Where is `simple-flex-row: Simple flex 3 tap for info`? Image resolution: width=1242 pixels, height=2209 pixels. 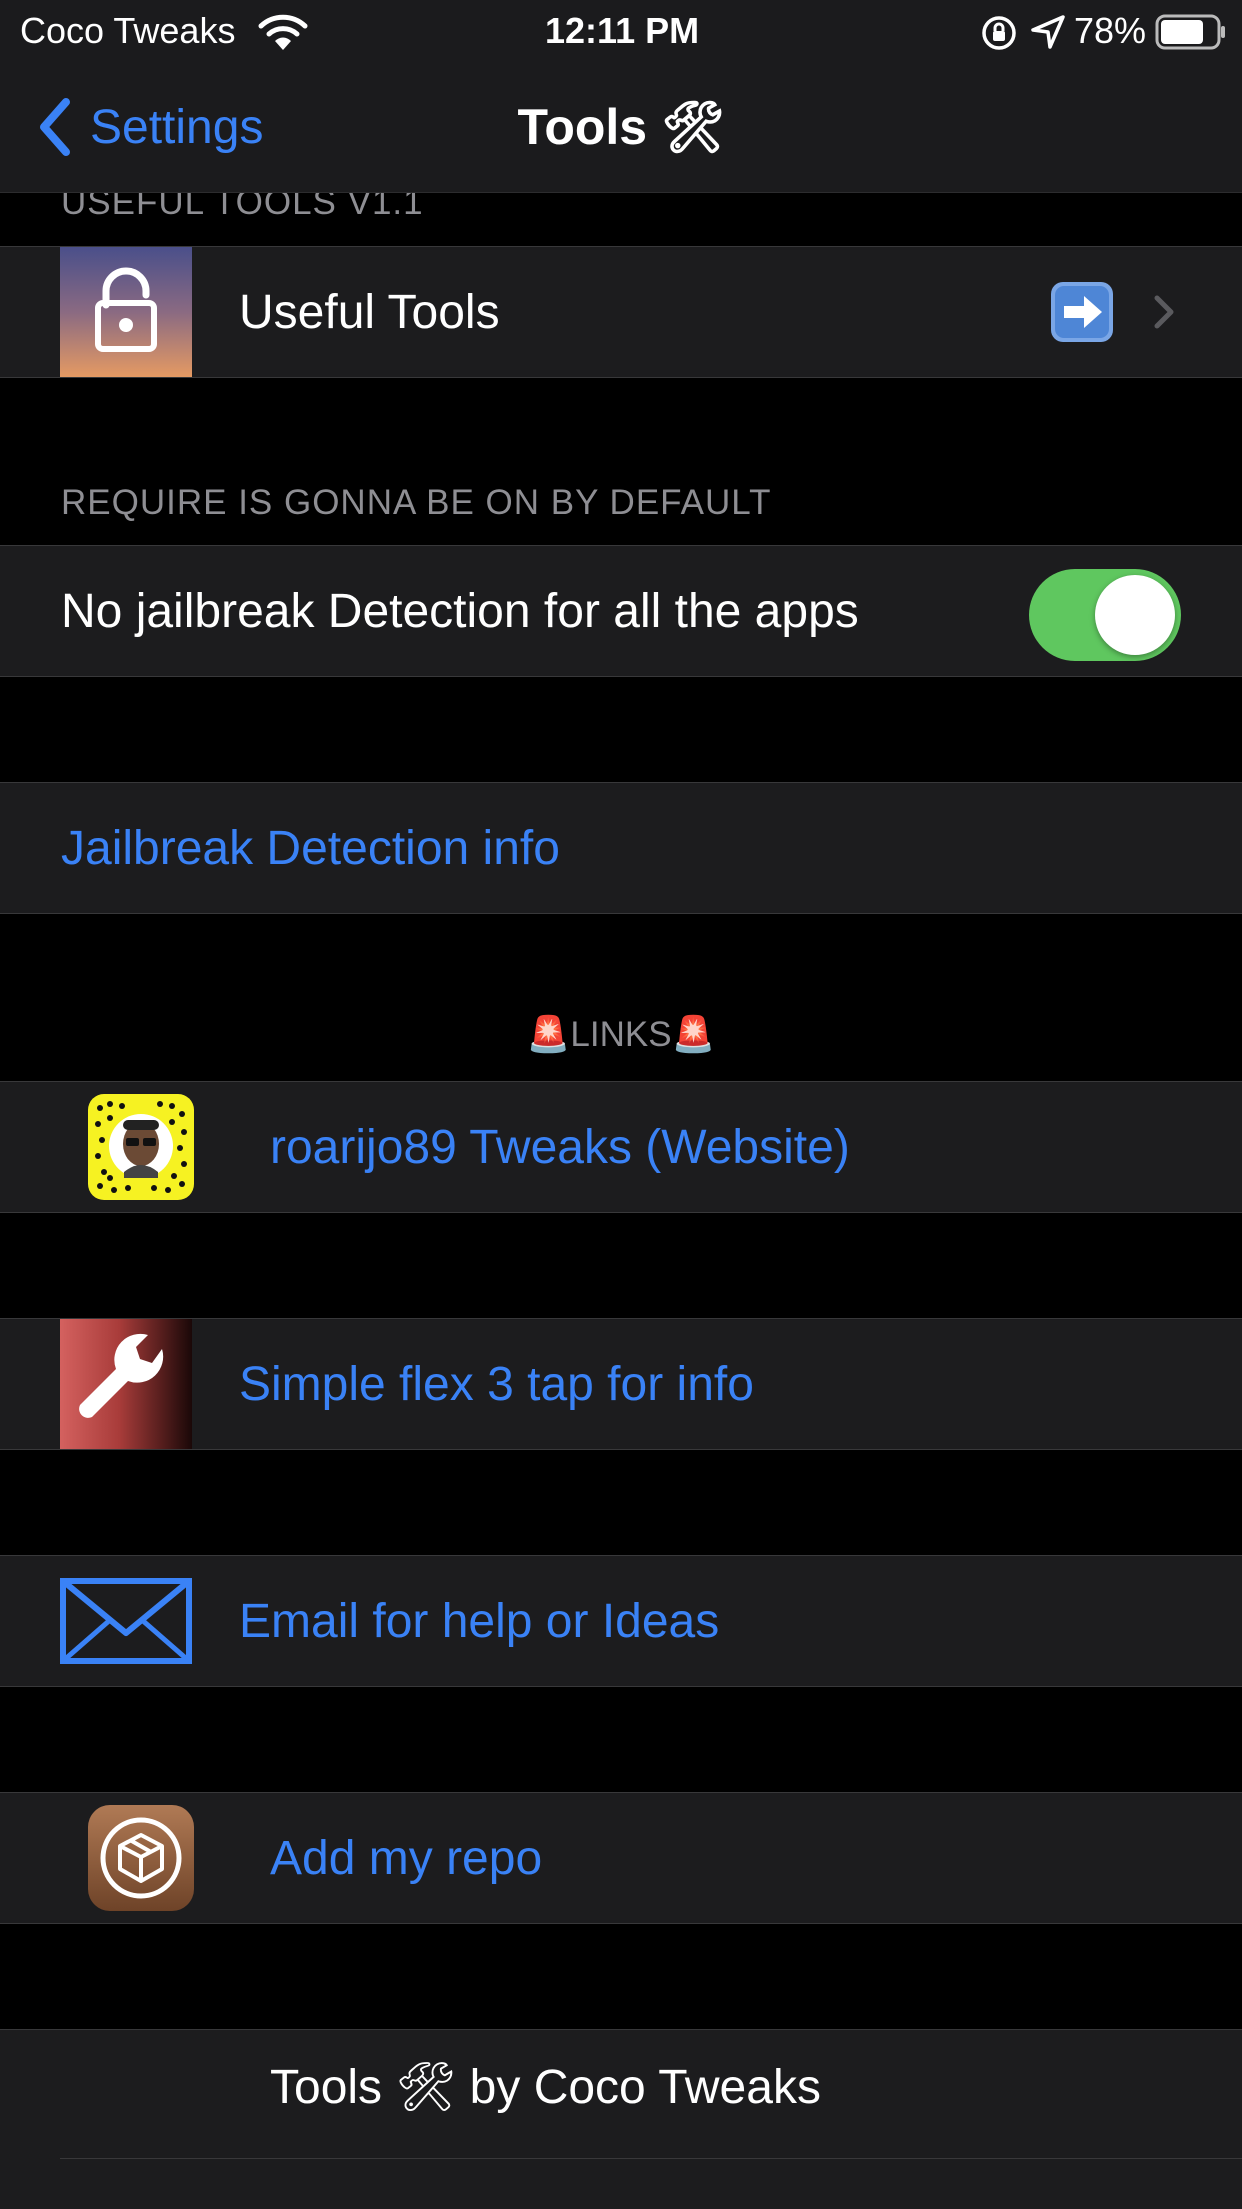
simple-flex-row: Simple flex 3 tap for info is located at coordinates (621, 1384).